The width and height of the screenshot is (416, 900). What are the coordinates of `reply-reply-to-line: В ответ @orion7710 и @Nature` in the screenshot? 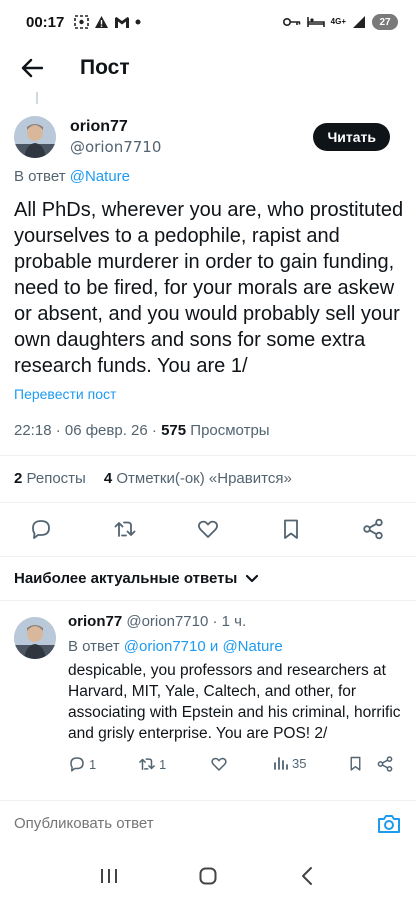 It's located at (175, 646).